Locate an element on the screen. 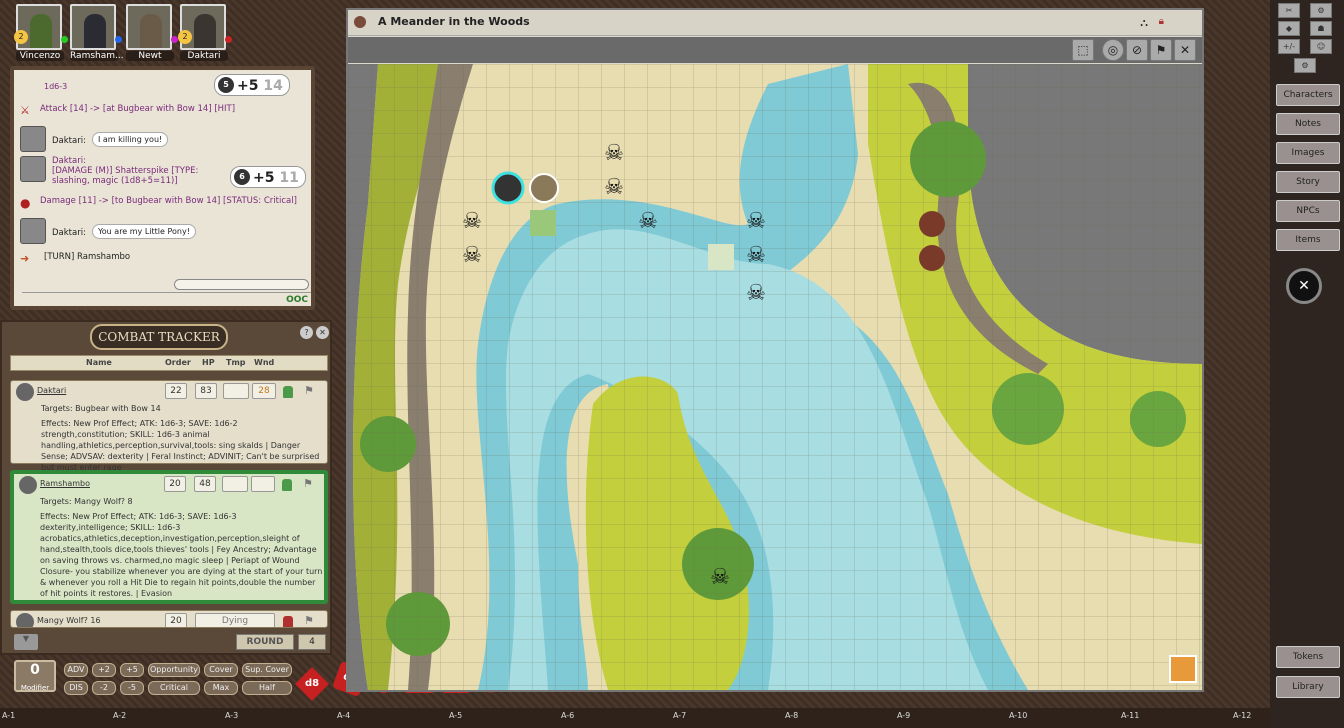 The image size is (1344, 728). target-icon: ◎ is located at coordinates (1113, 50).